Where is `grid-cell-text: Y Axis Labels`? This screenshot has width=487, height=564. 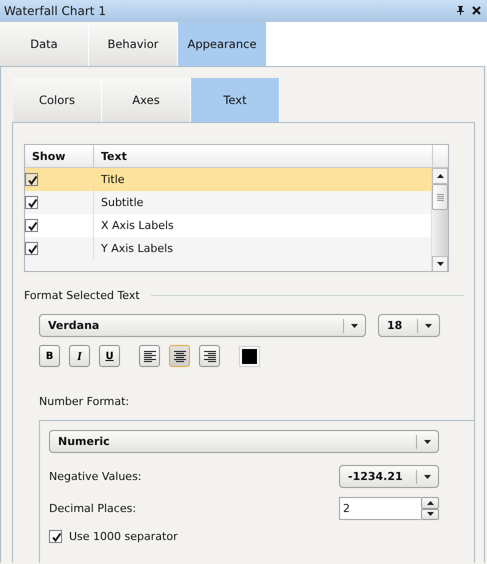
grid-cell-text: Y Axis Labels is located at coordinates (136, 249).